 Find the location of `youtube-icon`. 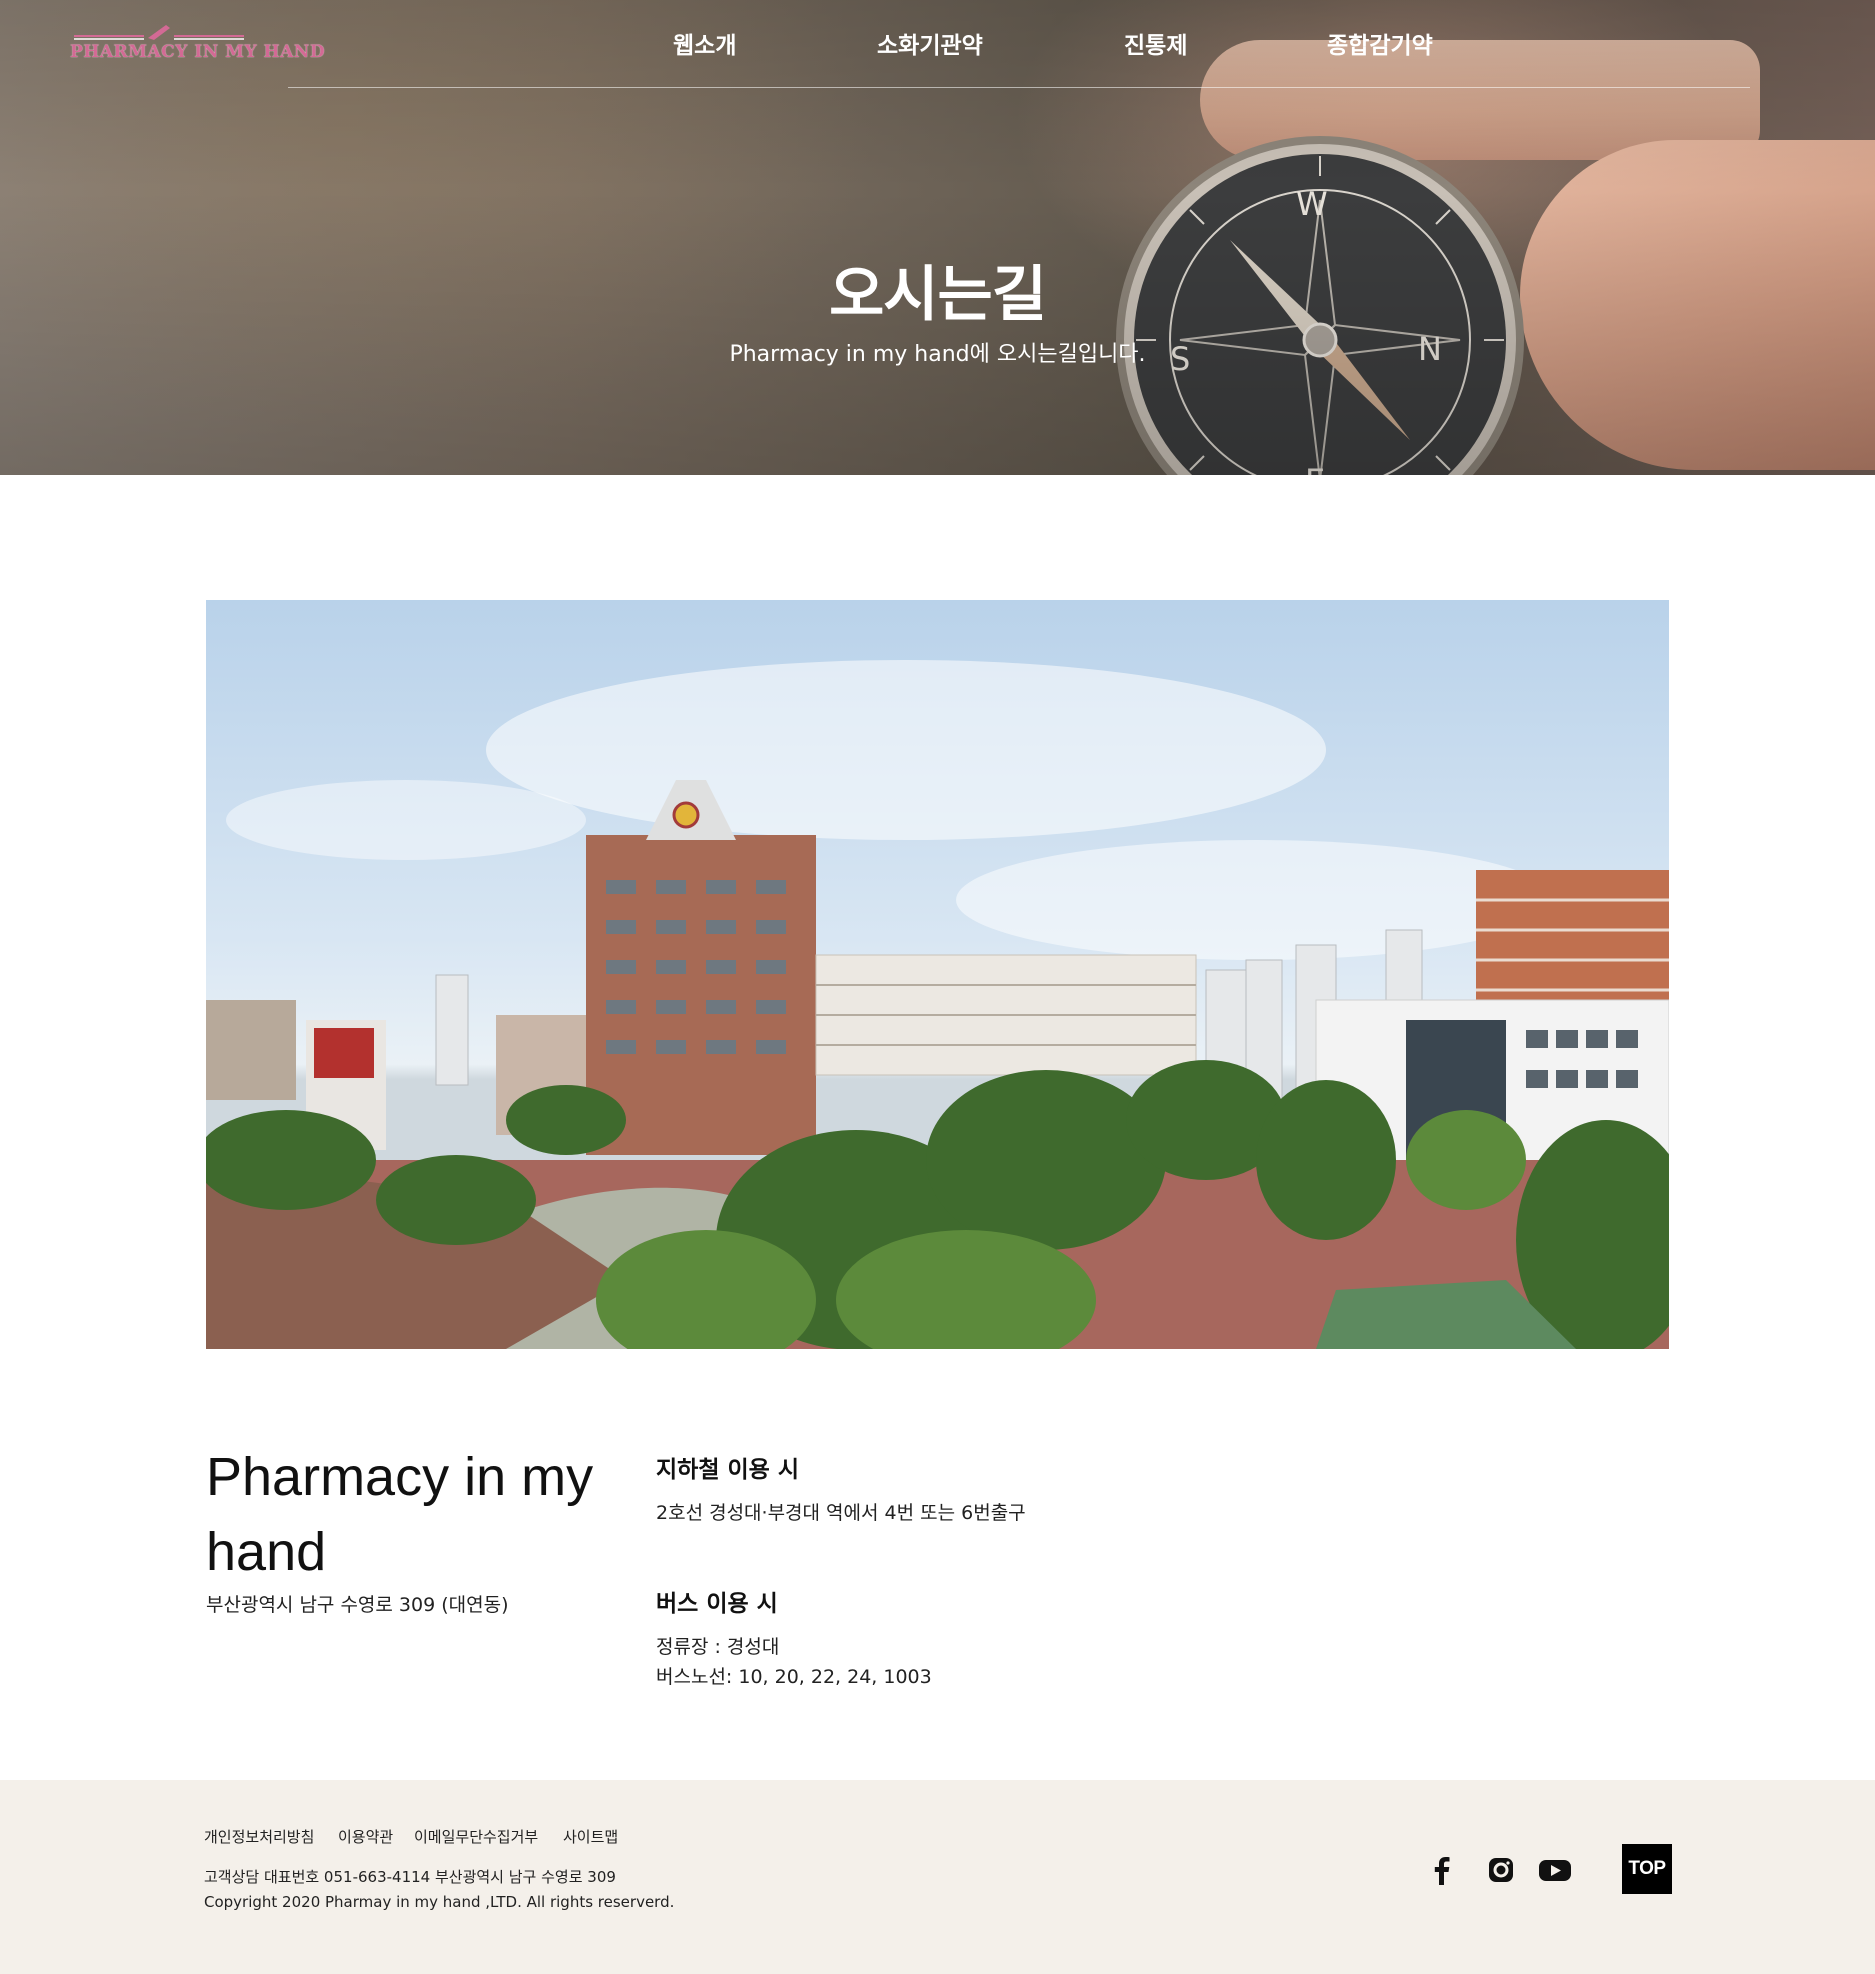

youtube-icon is located at coordinates (1555, 1870).